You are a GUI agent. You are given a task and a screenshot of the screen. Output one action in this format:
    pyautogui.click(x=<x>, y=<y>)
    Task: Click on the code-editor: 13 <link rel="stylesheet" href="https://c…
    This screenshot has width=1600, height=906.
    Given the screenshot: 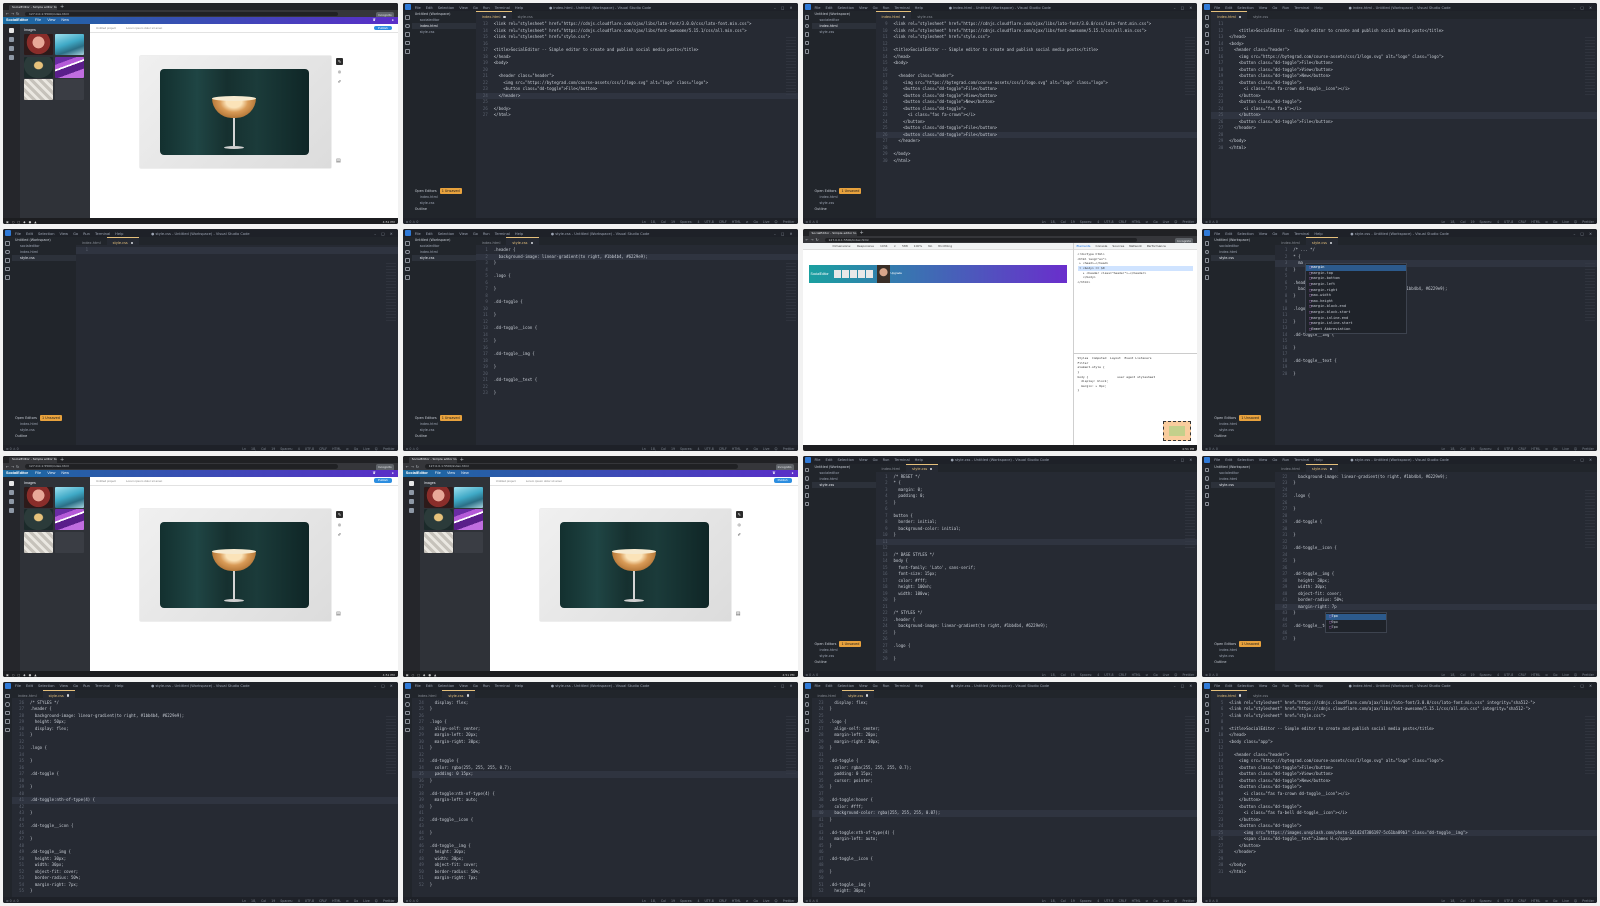 What is the action you would take?
    pyautogui.click(x=636, y=119)
    